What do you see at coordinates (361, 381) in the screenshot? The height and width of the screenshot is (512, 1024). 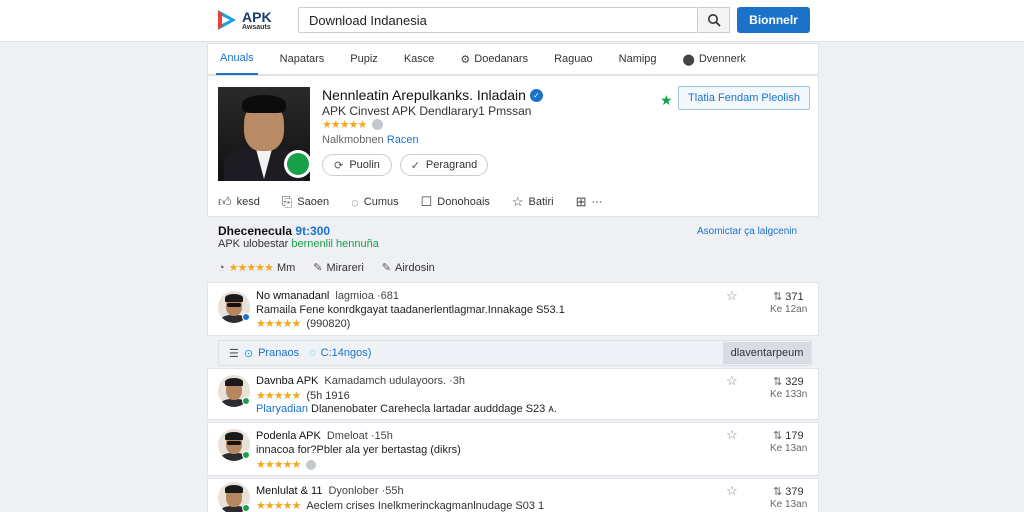 I see `review-author: Davnba APK Kamadamch udulayoors. ·3h` at bounding box center [361, 381].